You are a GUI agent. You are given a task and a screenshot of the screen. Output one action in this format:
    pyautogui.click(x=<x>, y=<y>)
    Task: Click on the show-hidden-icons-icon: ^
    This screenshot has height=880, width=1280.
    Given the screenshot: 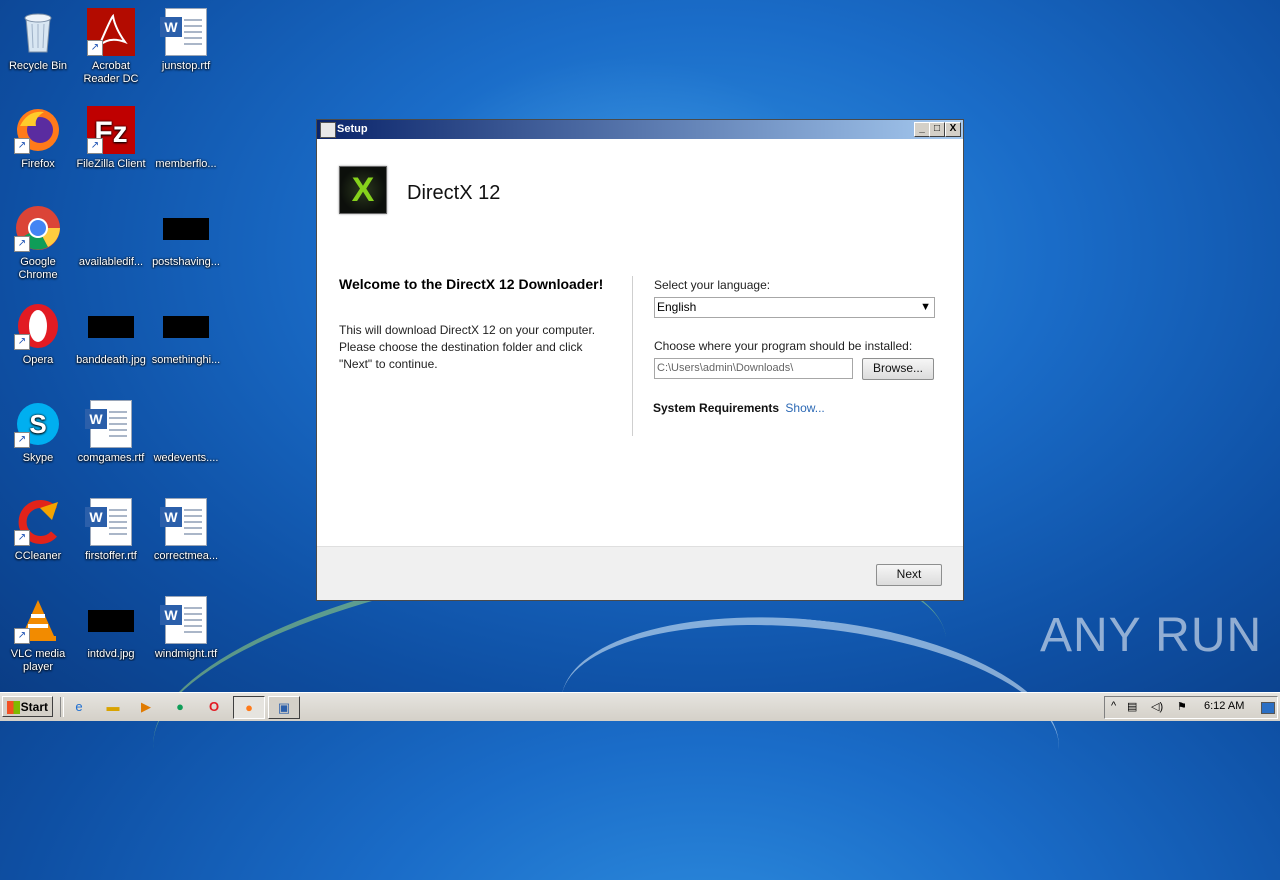 What is the action you would take?
    pyautogui.click(x=1113, y=706)
    